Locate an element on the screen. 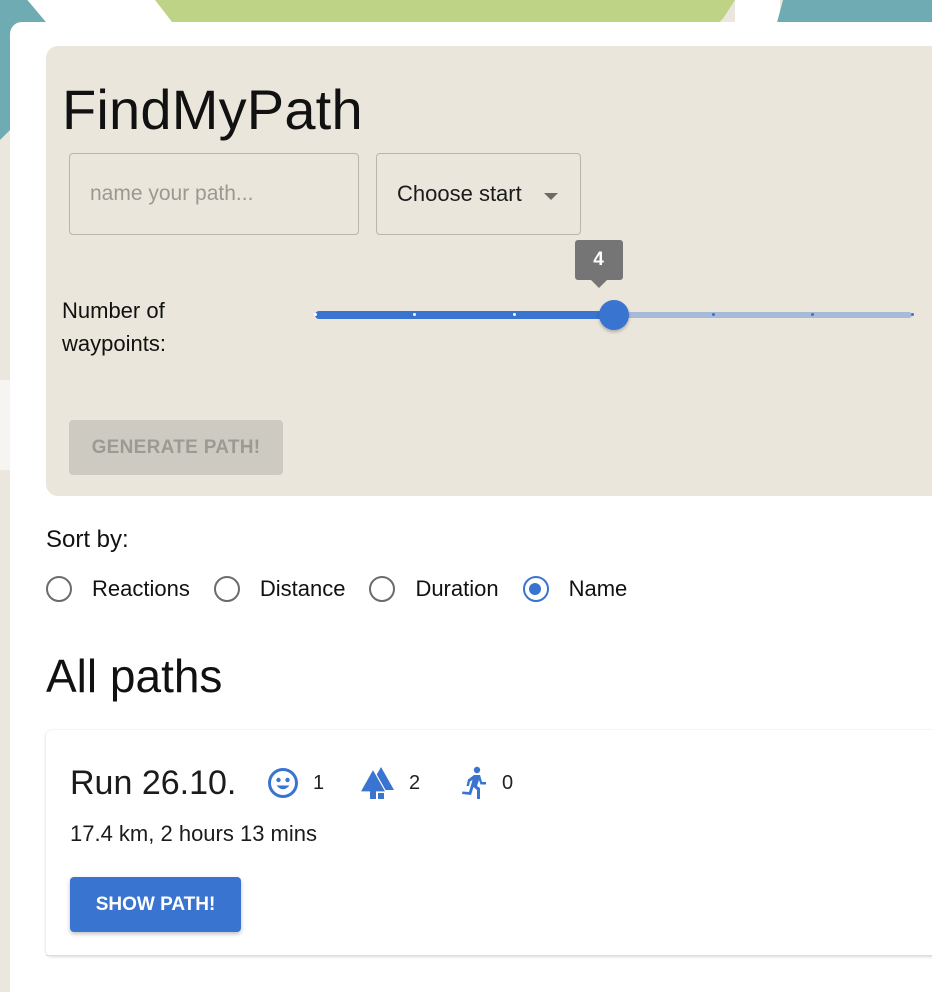 This screenshot has width=932, height=992. sort-option-distance: Distance is located at coordinates (279, 589).